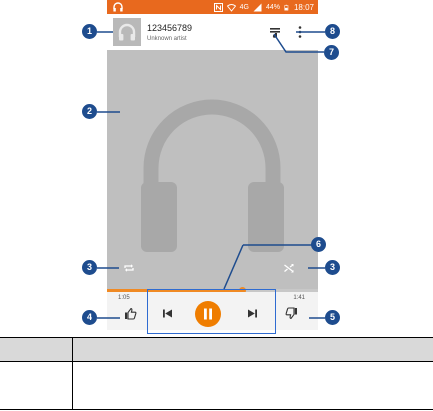 Image resolution: width=433 pixels, height=411 pixels. What do you see at coordinates (332, 317) in the screenshot?
I see `callout-5: 5` at bounding box center [332, 317].